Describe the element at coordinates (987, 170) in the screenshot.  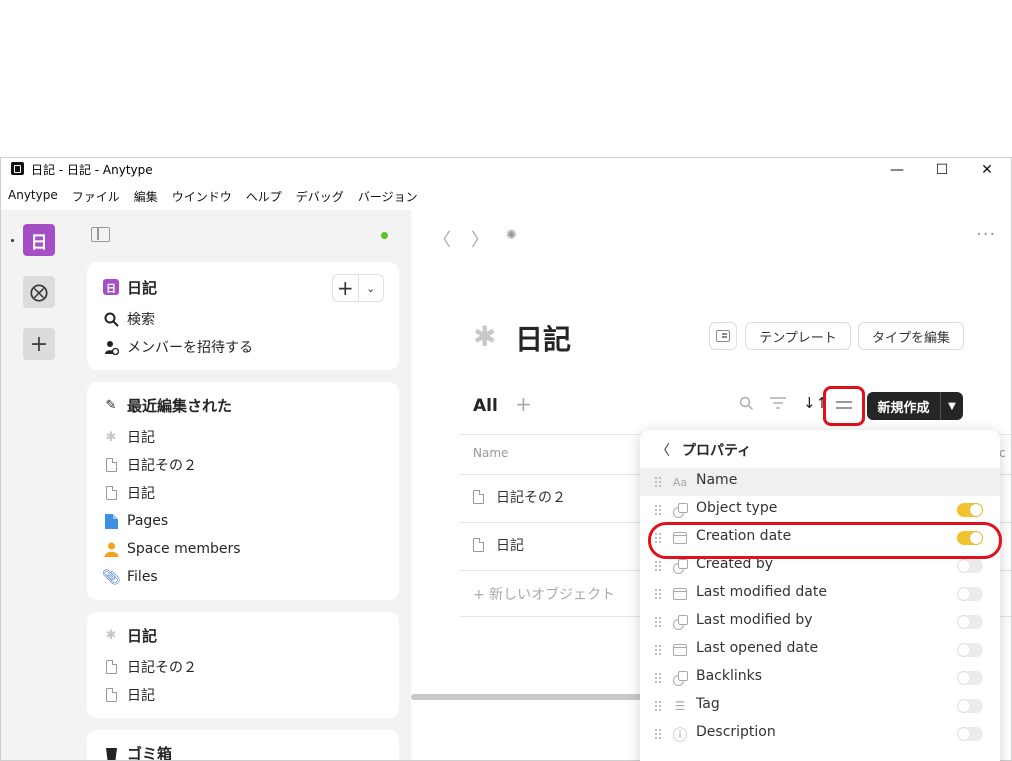
I see `close-button: ✕` at that location.